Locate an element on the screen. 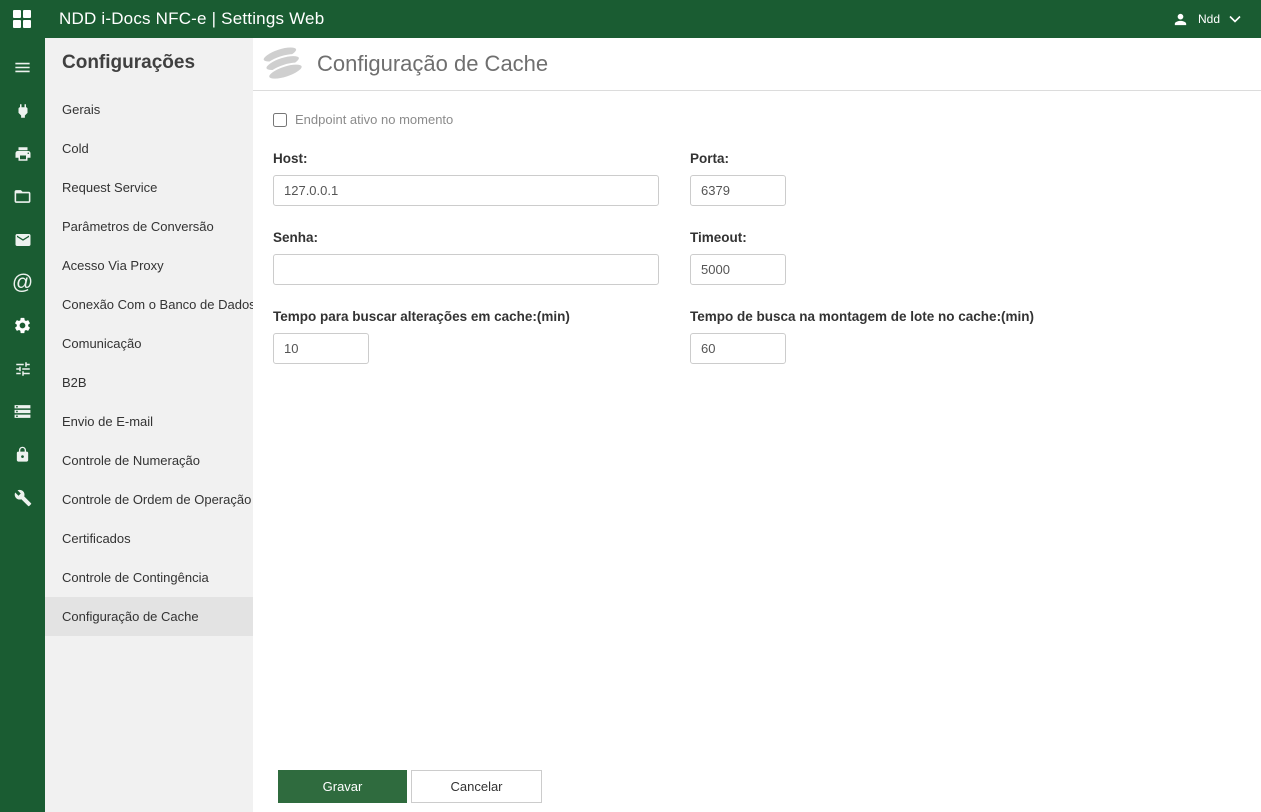  sidebar-item-comunicacao: Comunicação is located at coordinates (149, 343).